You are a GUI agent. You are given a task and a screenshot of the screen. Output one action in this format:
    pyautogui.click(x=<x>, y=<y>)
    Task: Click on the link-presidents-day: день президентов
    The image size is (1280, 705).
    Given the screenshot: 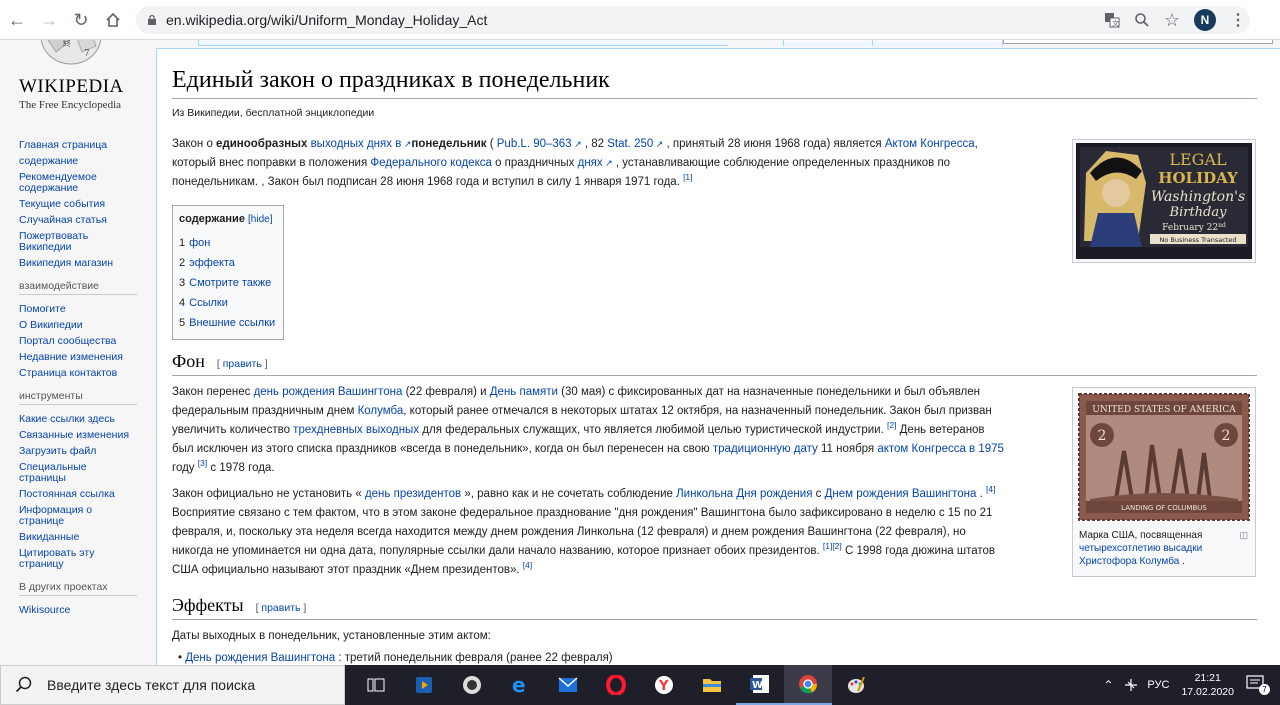 What is the action you would take?
    pyautogui.click(x=413, y=494)
    